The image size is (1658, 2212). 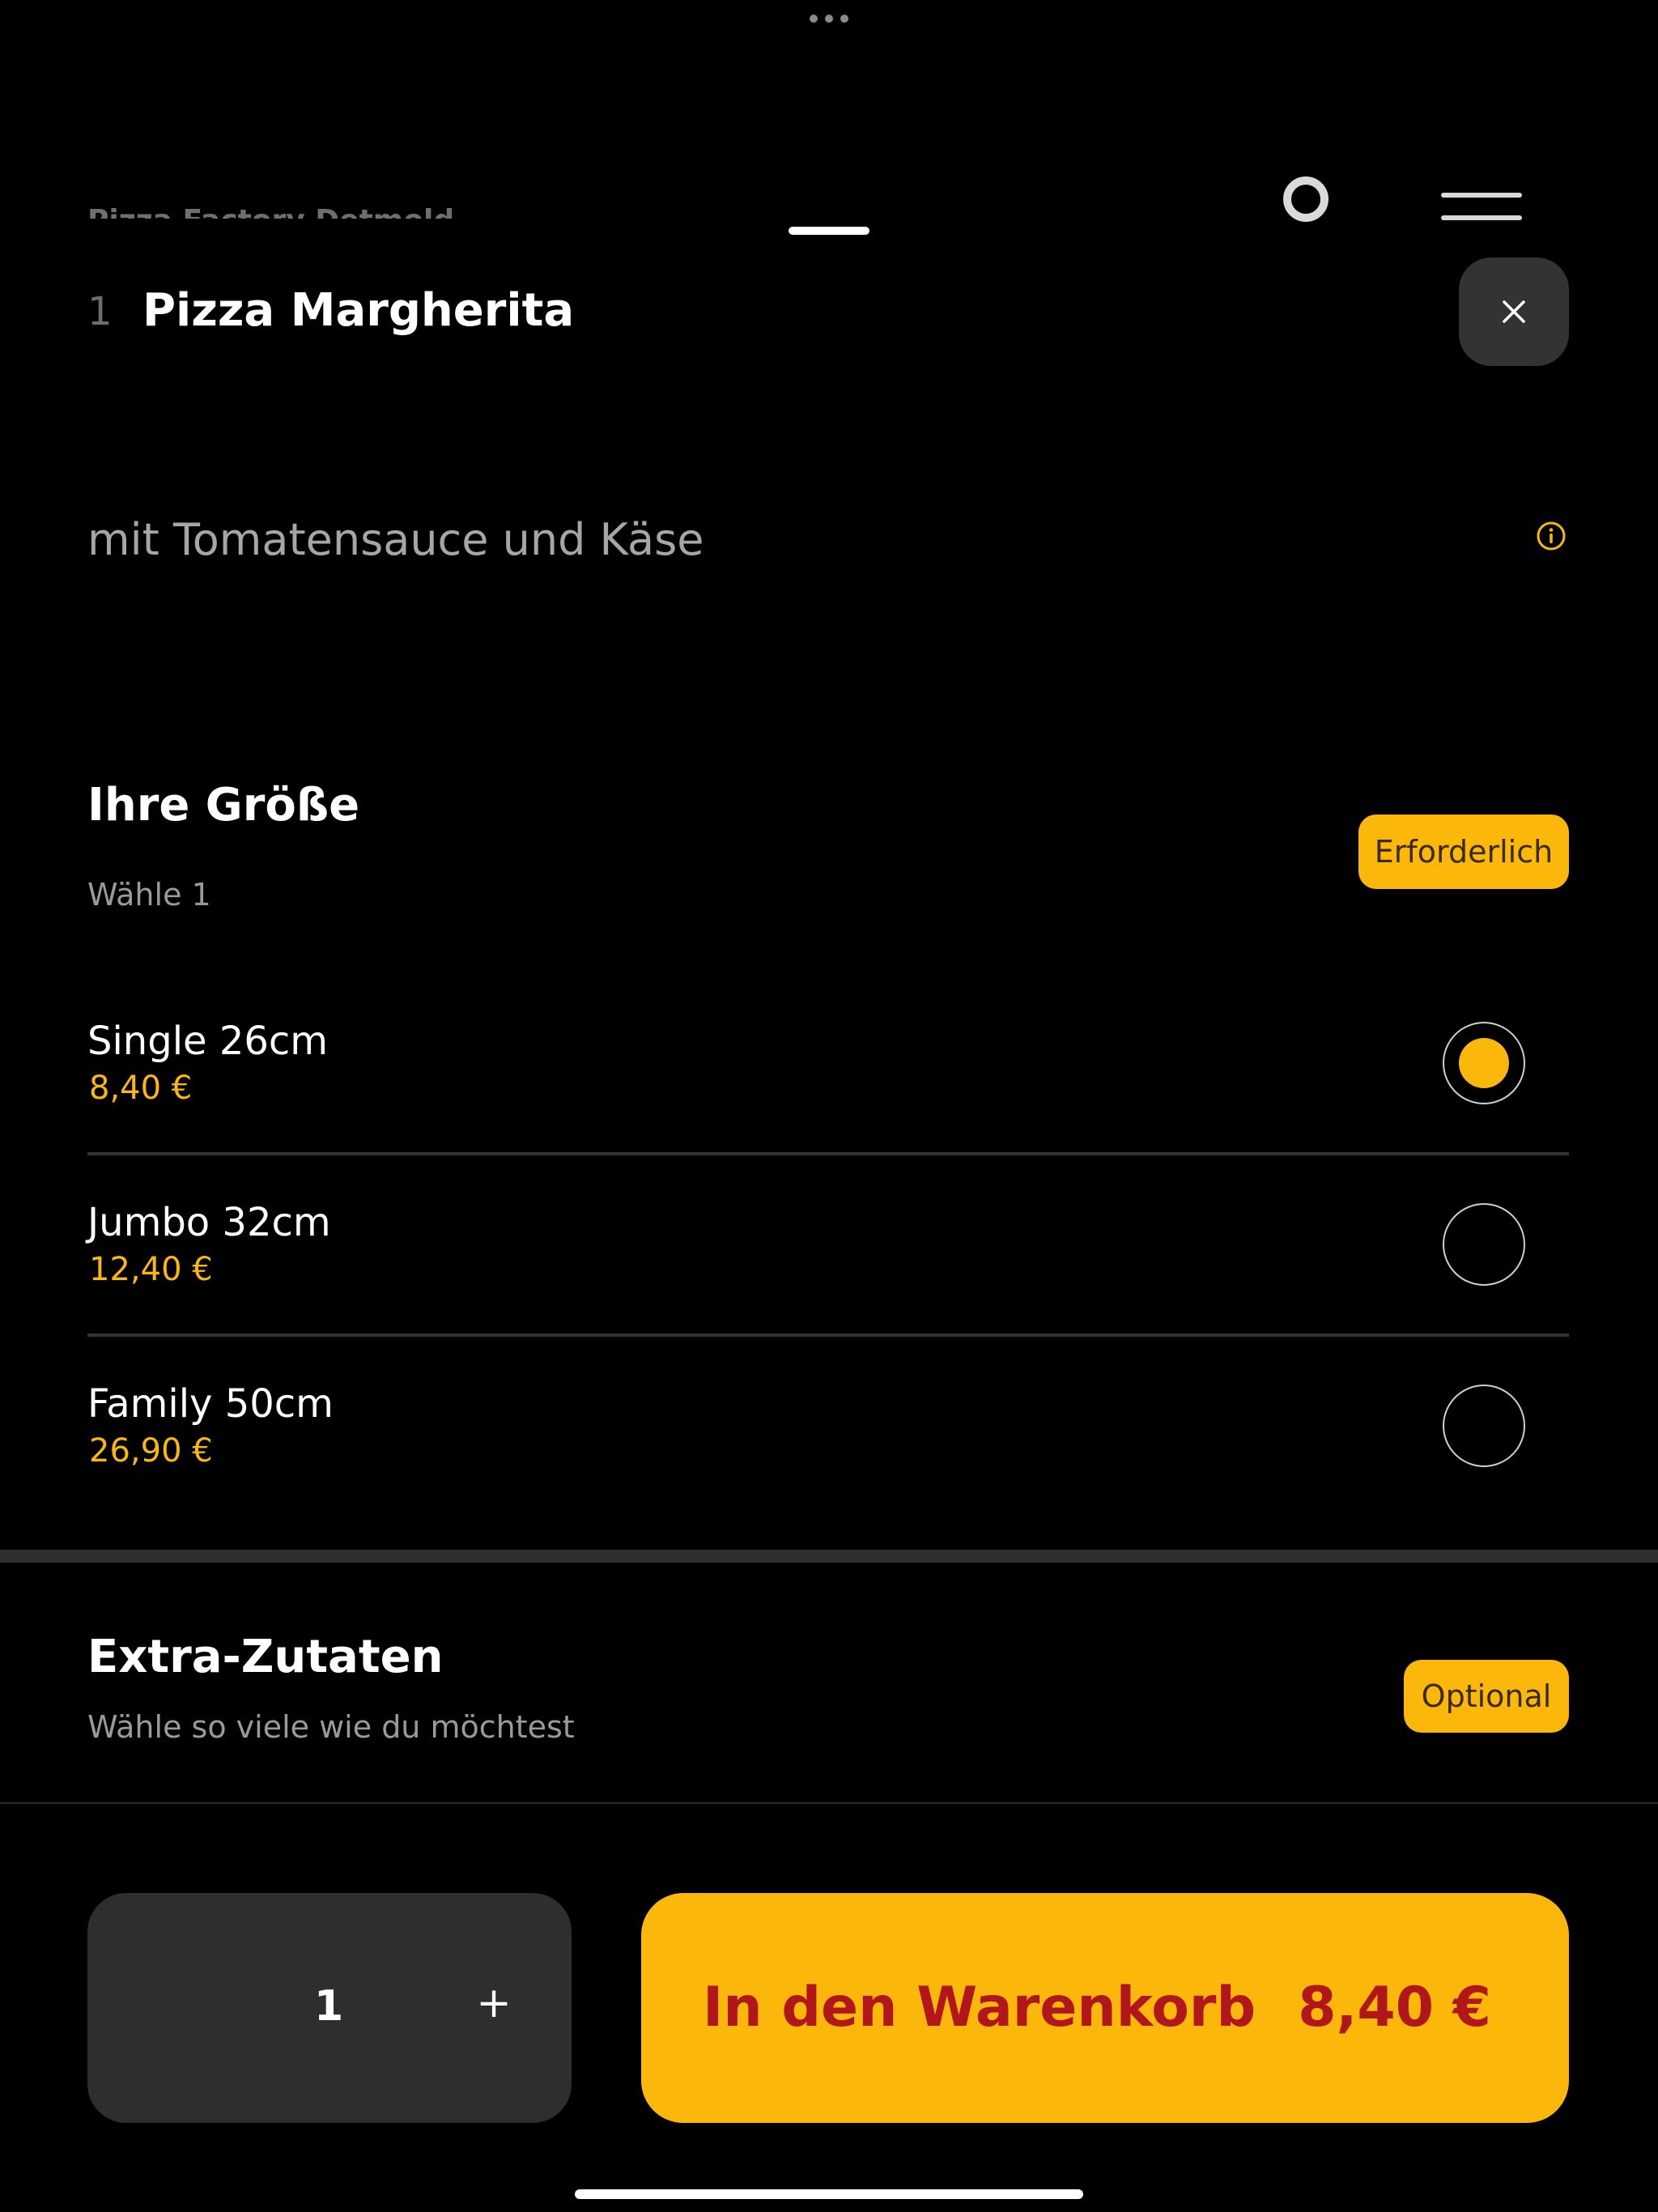 I want to click on sheet-grabber, so click(x=829, y=231).